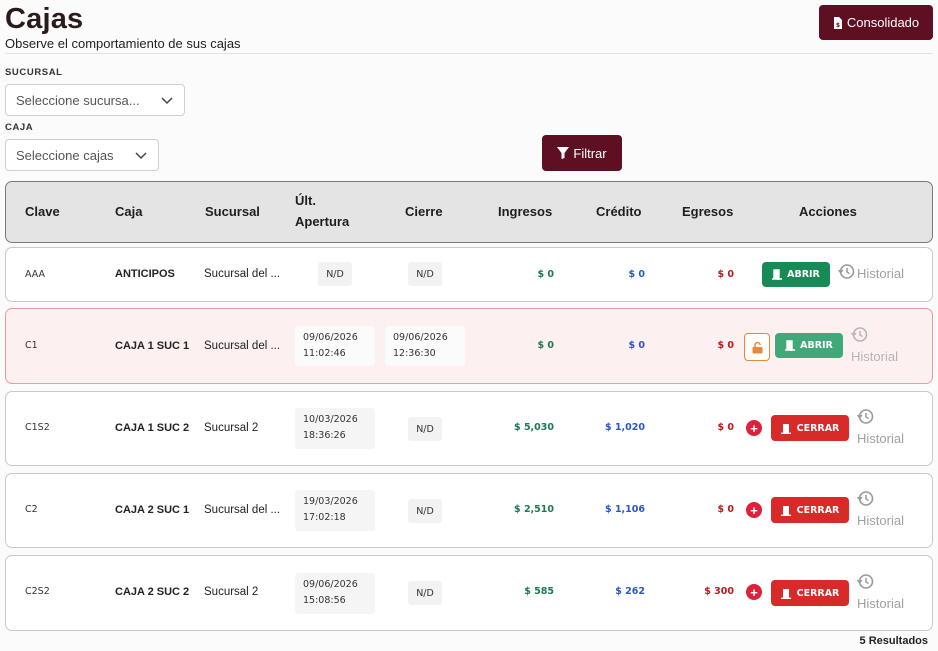  I want to click on header-acciones: Acciones, so click(828, 211).